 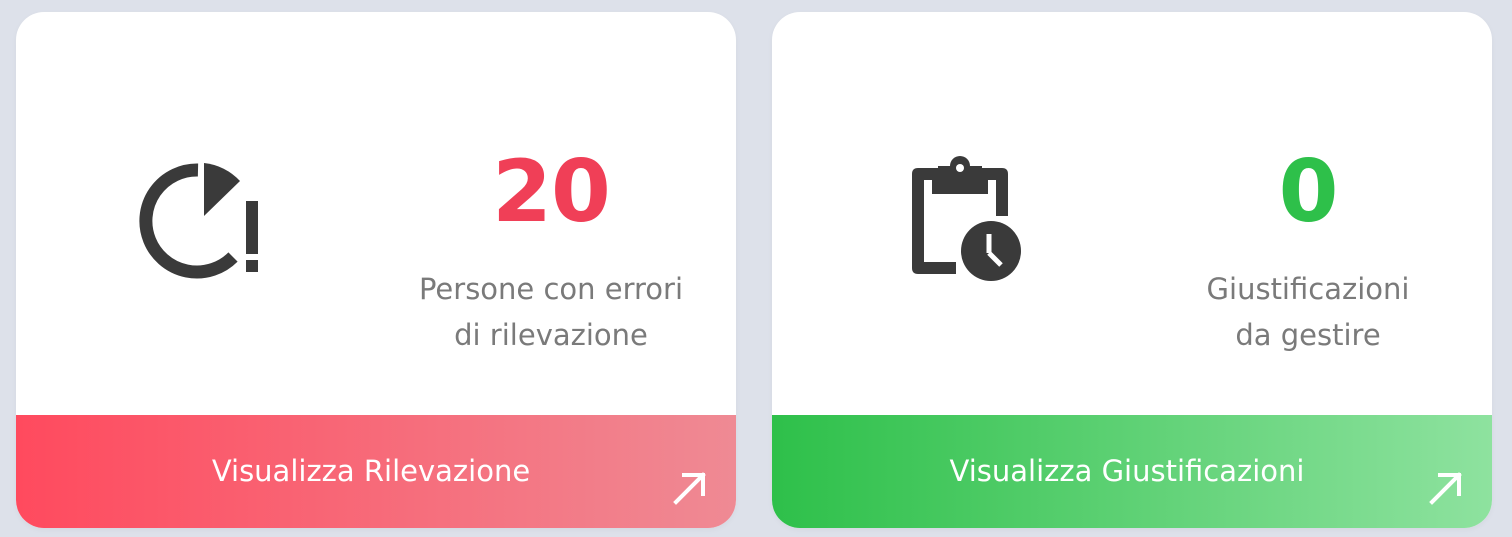 I want to click on stat-giustificazioni: 0 Giustificazioni da gestire, so click(x=1308, y=249).